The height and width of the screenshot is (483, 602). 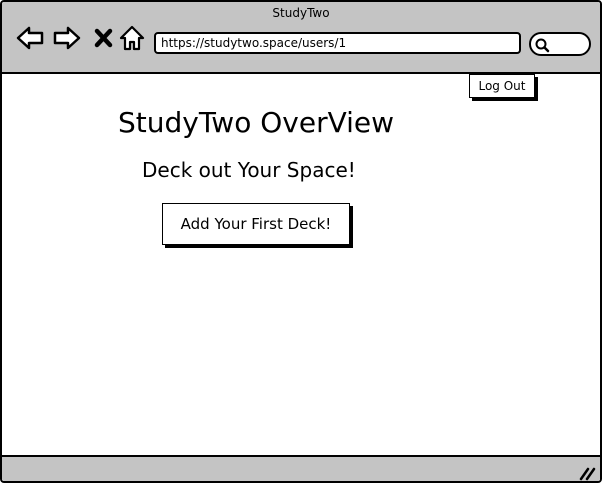 I want to click on home-icon, so click(x=132, y=38).